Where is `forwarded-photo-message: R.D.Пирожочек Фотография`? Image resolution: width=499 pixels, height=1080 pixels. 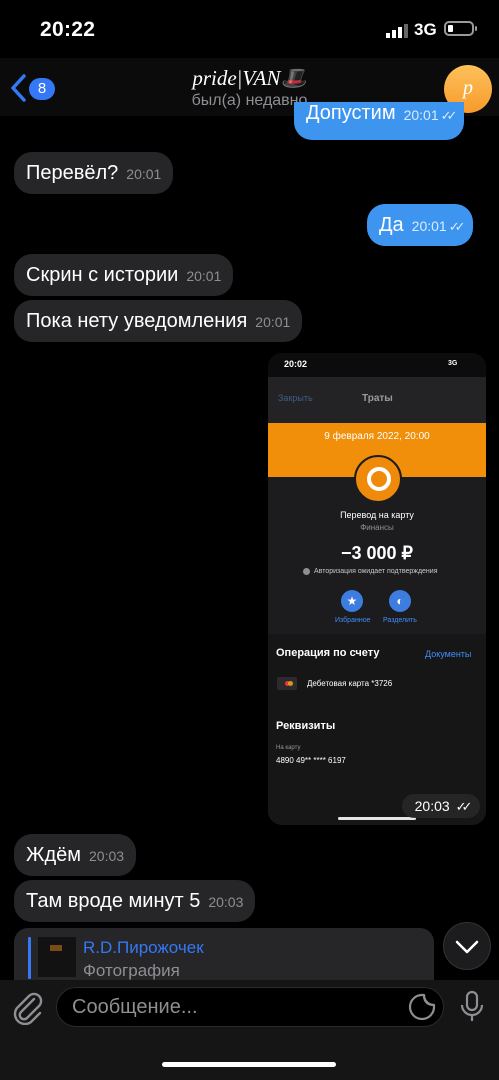 forwarded-photo-message: R.D.Пирожочек Фотография is located at coordinates (224, 954).